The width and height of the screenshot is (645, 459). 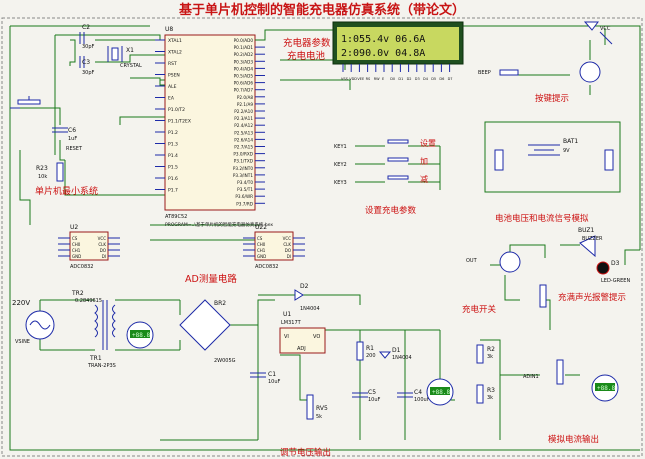 I want to click on mcu-right-pin: P0.1/AD1, so click(x=244, y=47).